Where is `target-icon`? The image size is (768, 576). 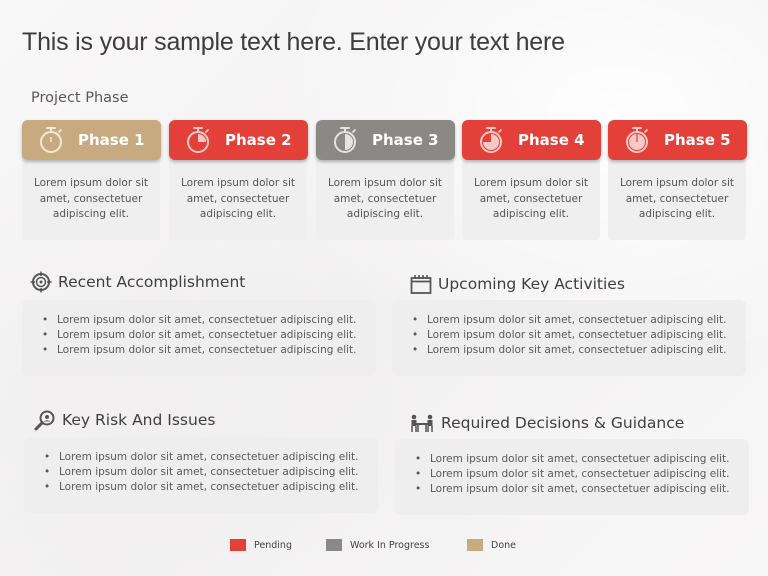
target-icon is located at coordinates (41, 282).